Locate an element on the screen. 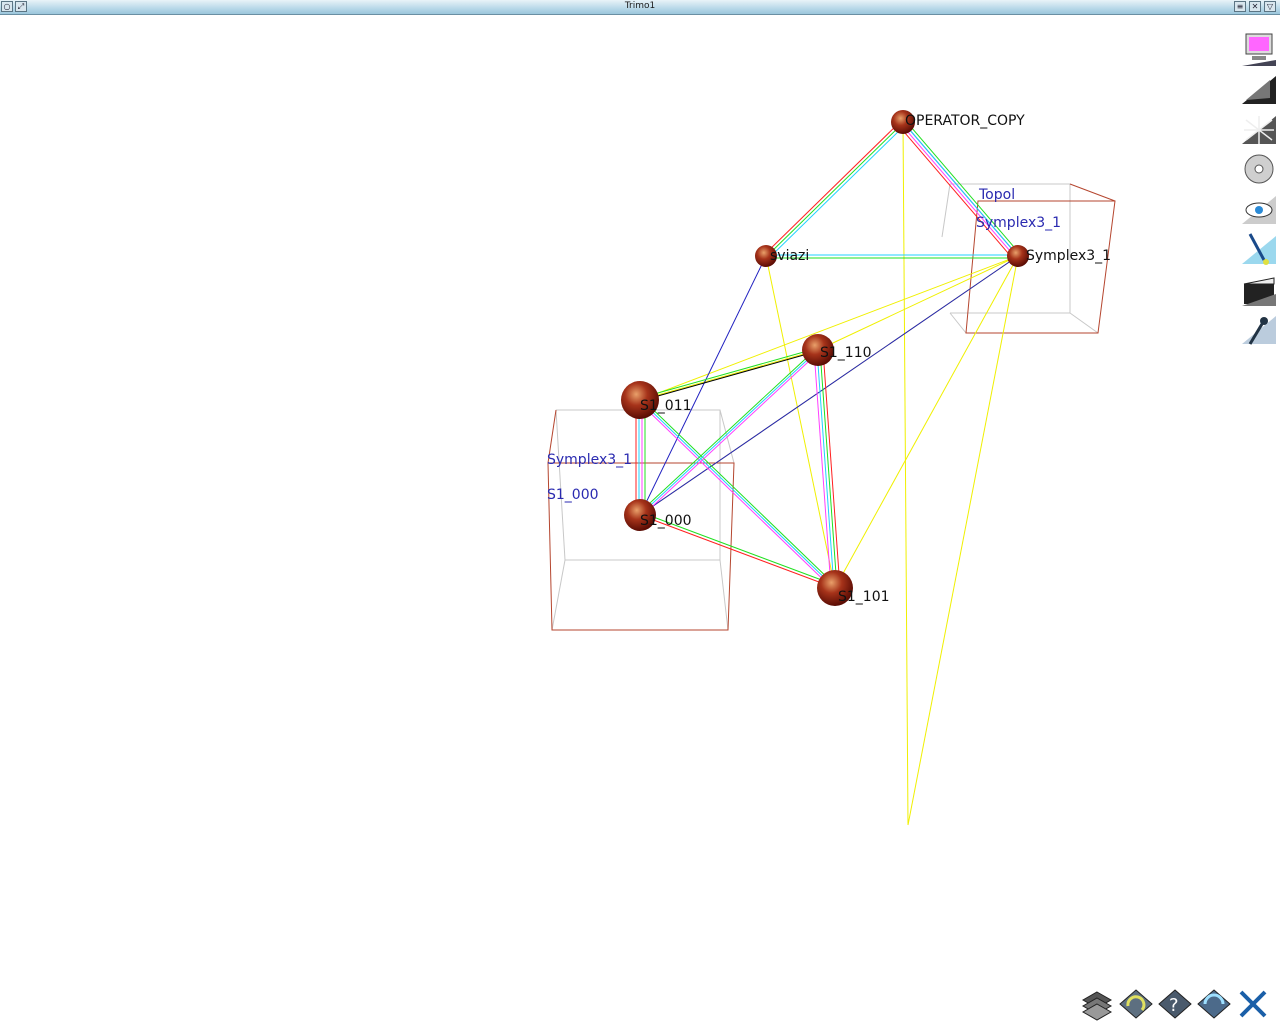 This screenshot has height=1024, width=1280. clapperboard-icon is located at coordinates (1259, 289).